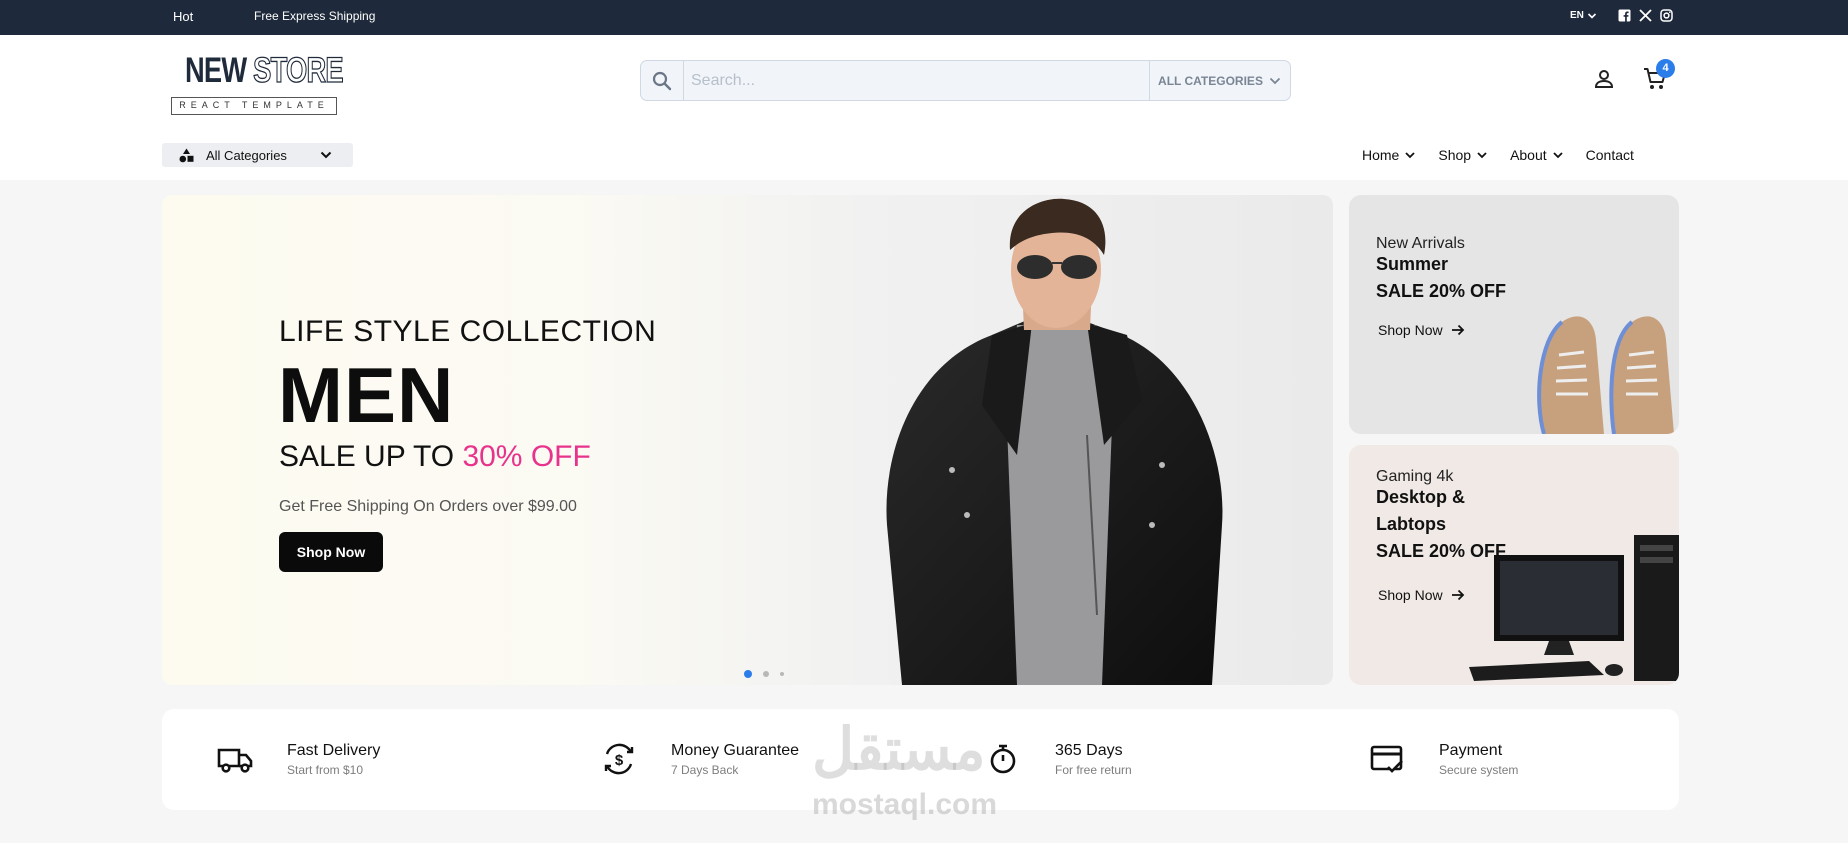  I want to click on logo-word-store: STORE, so click(298, 70).